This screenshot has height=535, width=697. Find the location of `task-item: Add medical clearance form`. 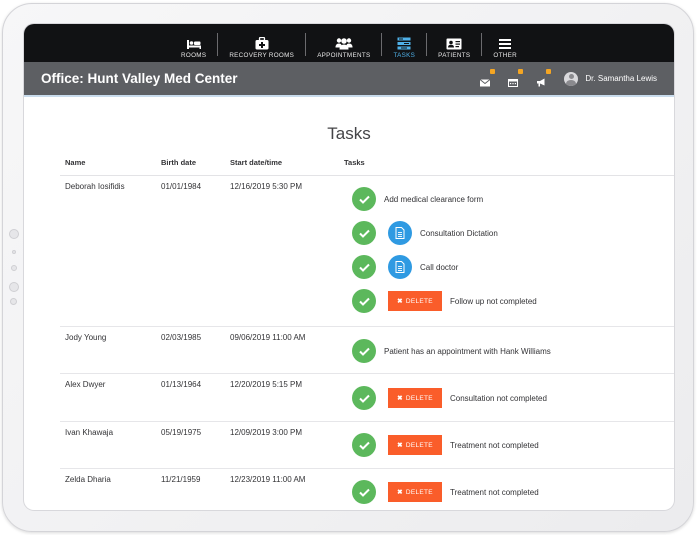

task-item: Add medical clearance form is located at coordinates (417, 199).